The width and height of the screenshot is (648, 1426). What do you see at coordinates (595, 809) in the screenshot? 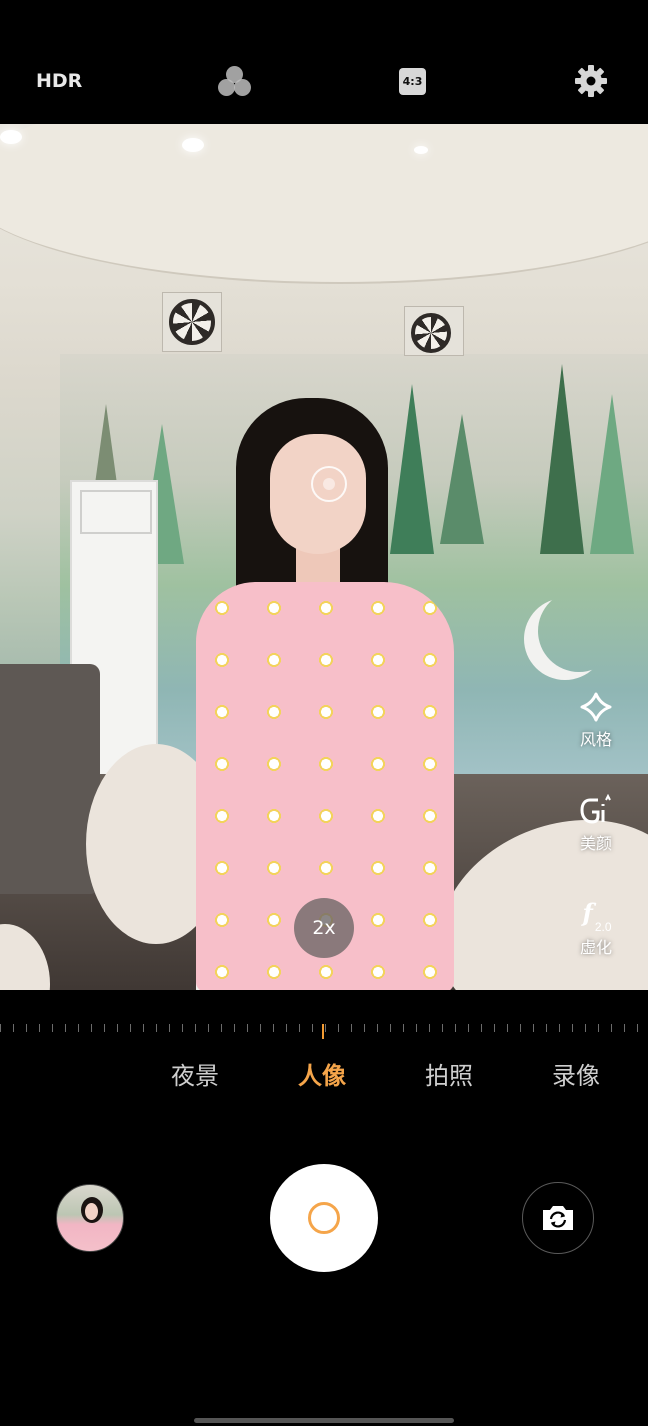
I see `beauty-face-icon` at bounding box center [595, 809].